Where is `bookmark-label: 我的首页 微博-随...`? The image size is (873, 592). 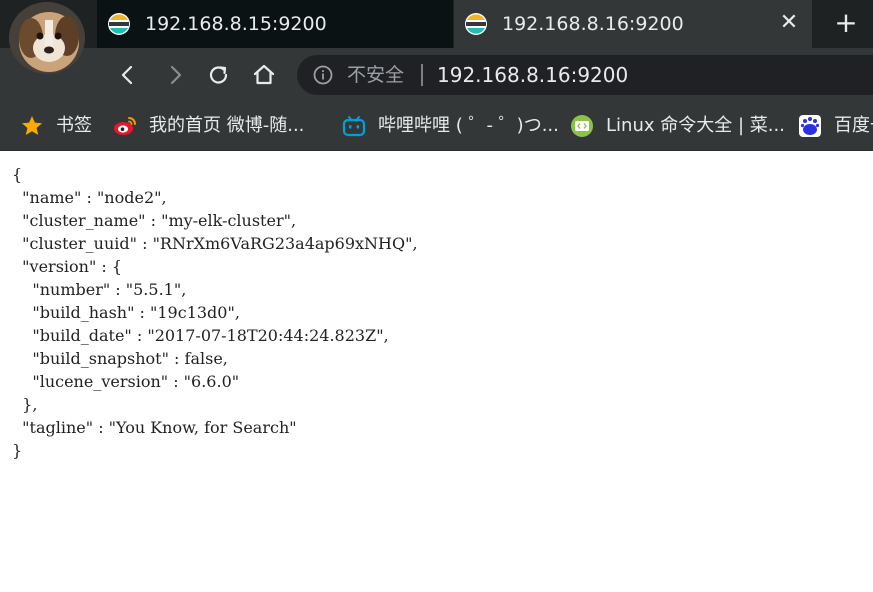
bookmark-label: 我的首页 微博-随... is located at coordinates (227, 125).